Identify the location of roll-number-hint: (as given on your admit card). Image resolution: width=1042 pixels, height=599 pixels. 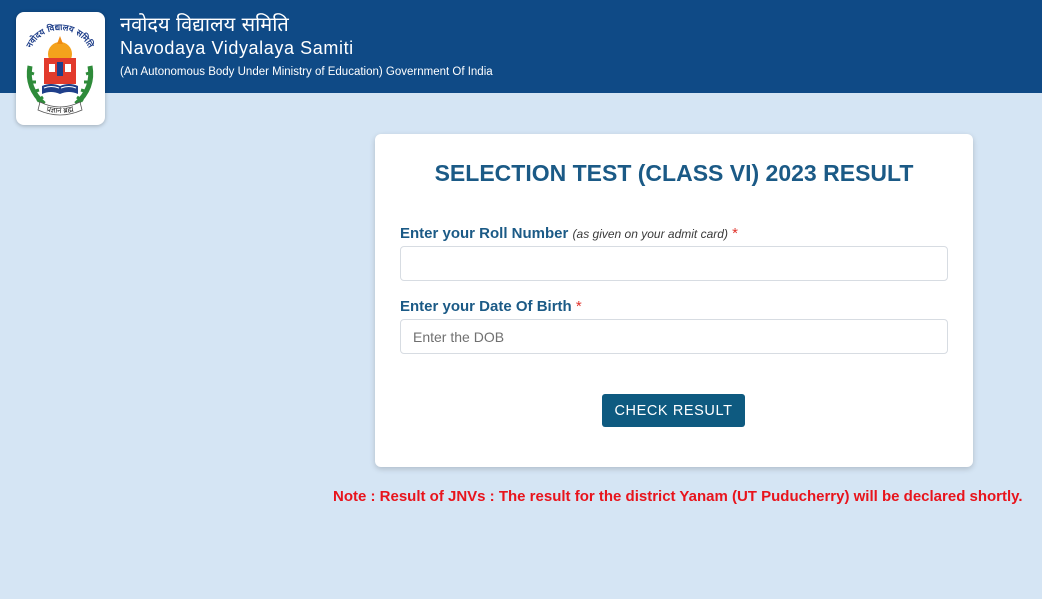
(650, 234).